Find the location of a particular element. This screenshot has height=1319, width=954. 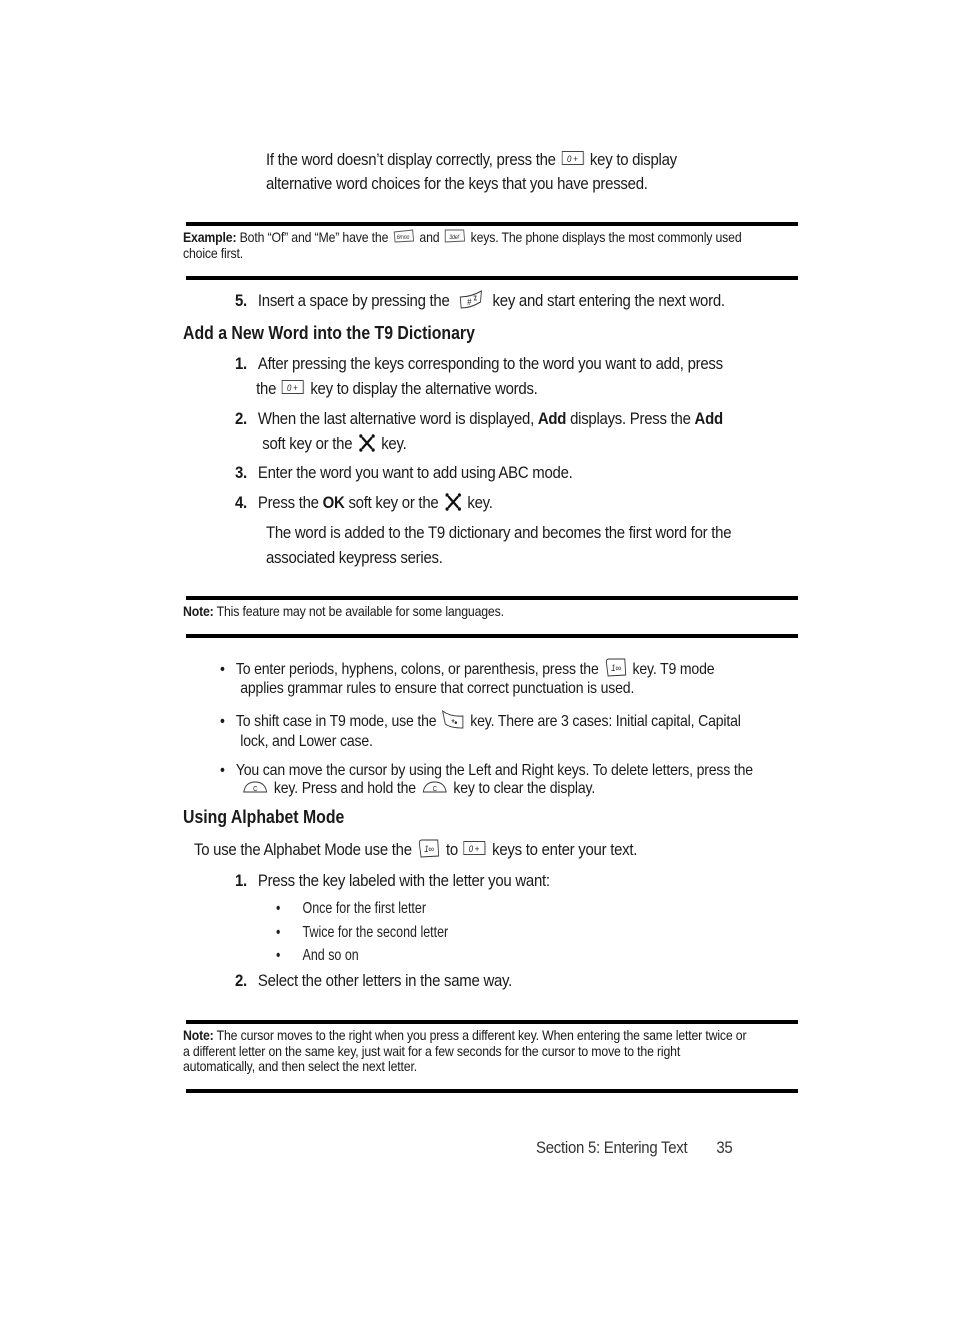

step-text: Press the is located at coordinates (288, 502).